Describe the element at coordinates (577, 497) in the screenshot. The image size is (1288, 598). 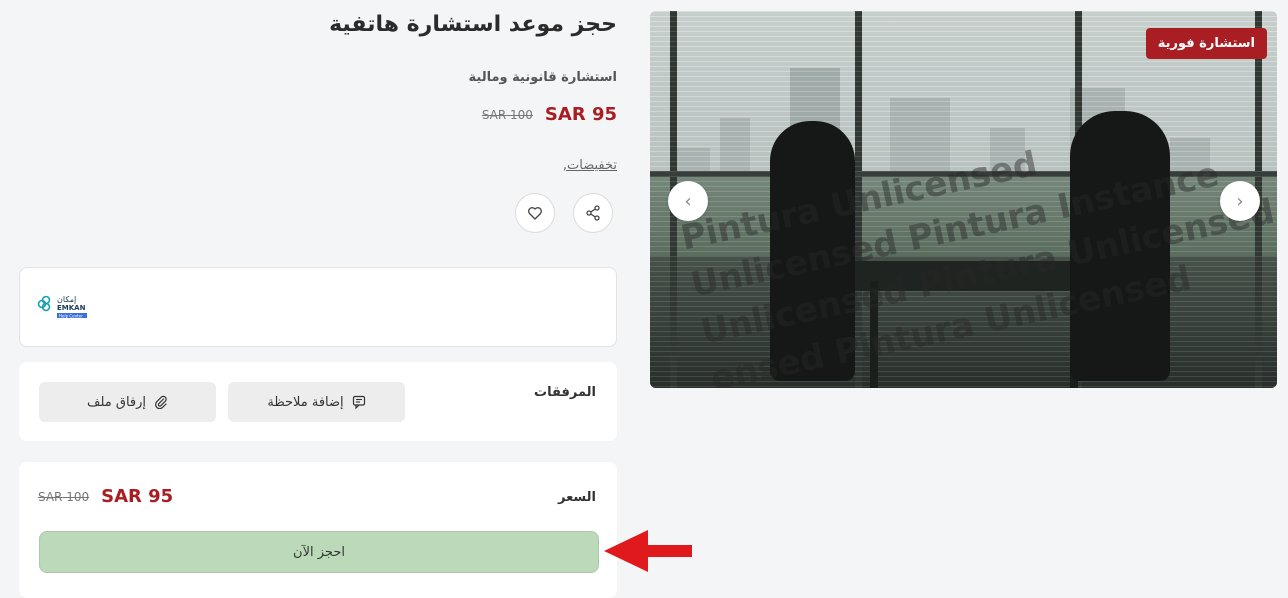
I see `price-label: السعر` at that location.